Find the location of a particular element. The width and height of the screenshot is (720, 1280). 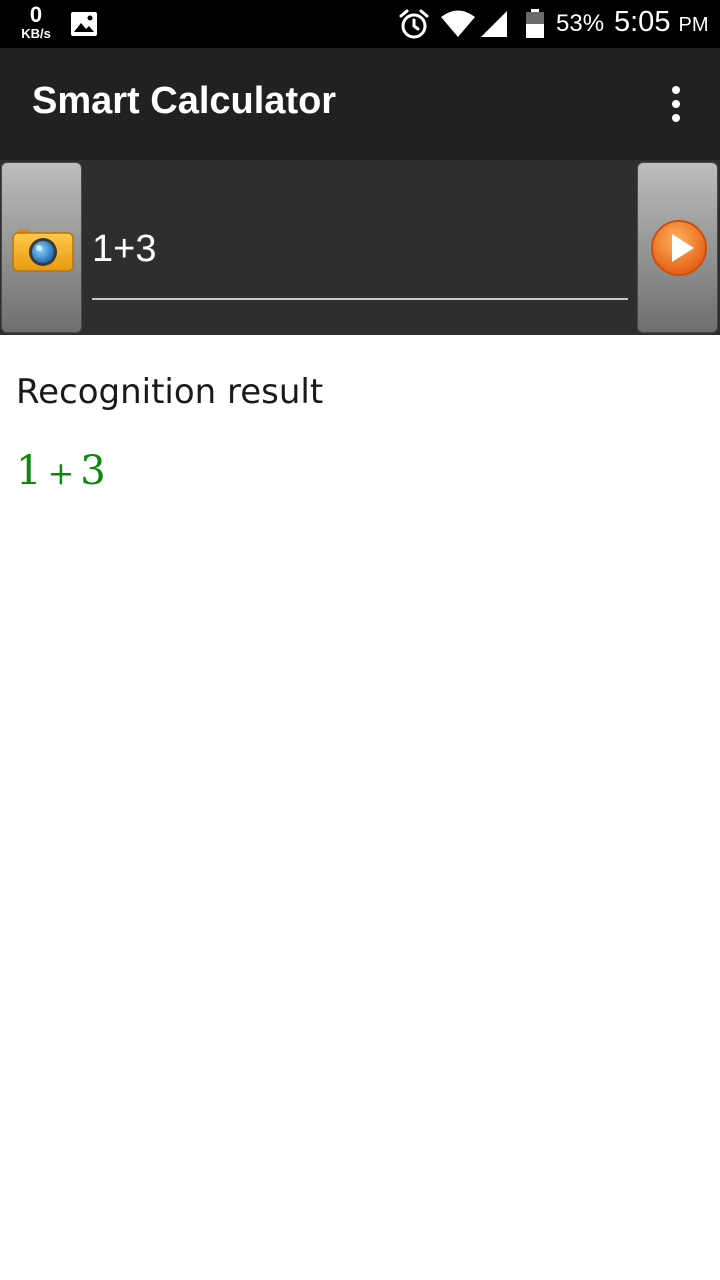

recognition-result-formula: 1 +3 is located at coordinates (61, 471).